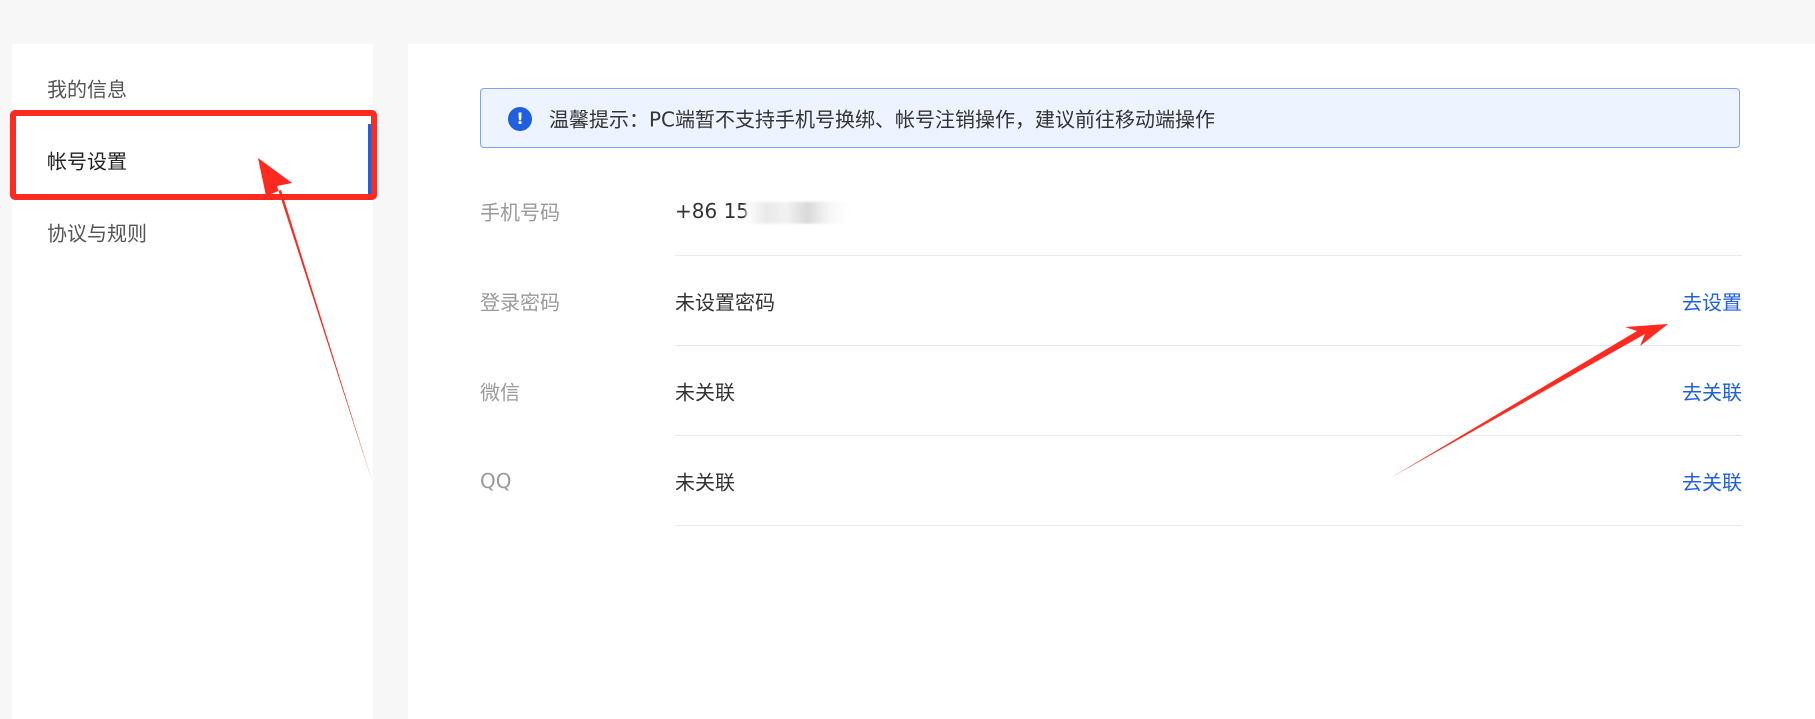  I want to click on link-qq-link: 去关联, so click(1712, 481).